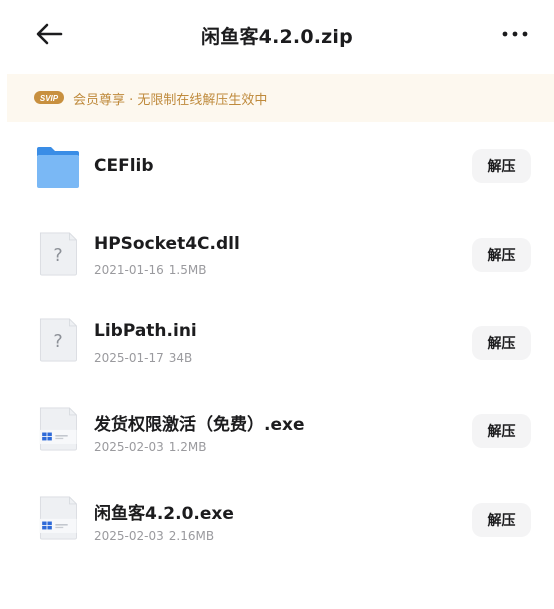 This screenshot has height=609, width=554. I want to click on file-name: HPSocket4C.dll, so click(167, 244).